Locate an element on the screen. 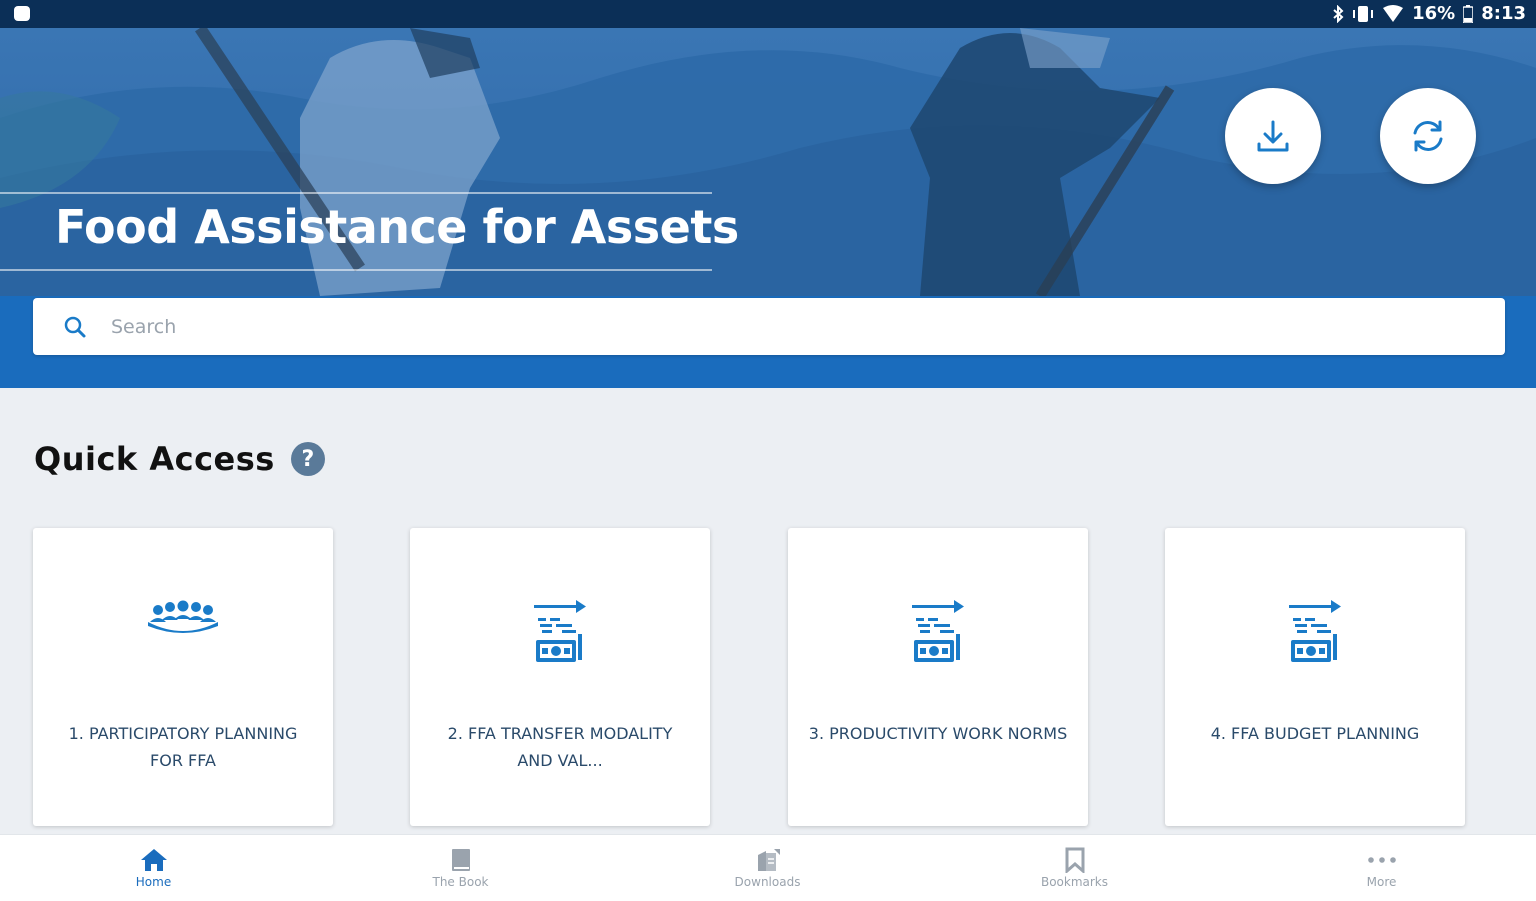 This screenshot has height=901, width=1536. card-label: 3. PRODUCTIVITY WORK NORMS is located at coordinates (938, 733).